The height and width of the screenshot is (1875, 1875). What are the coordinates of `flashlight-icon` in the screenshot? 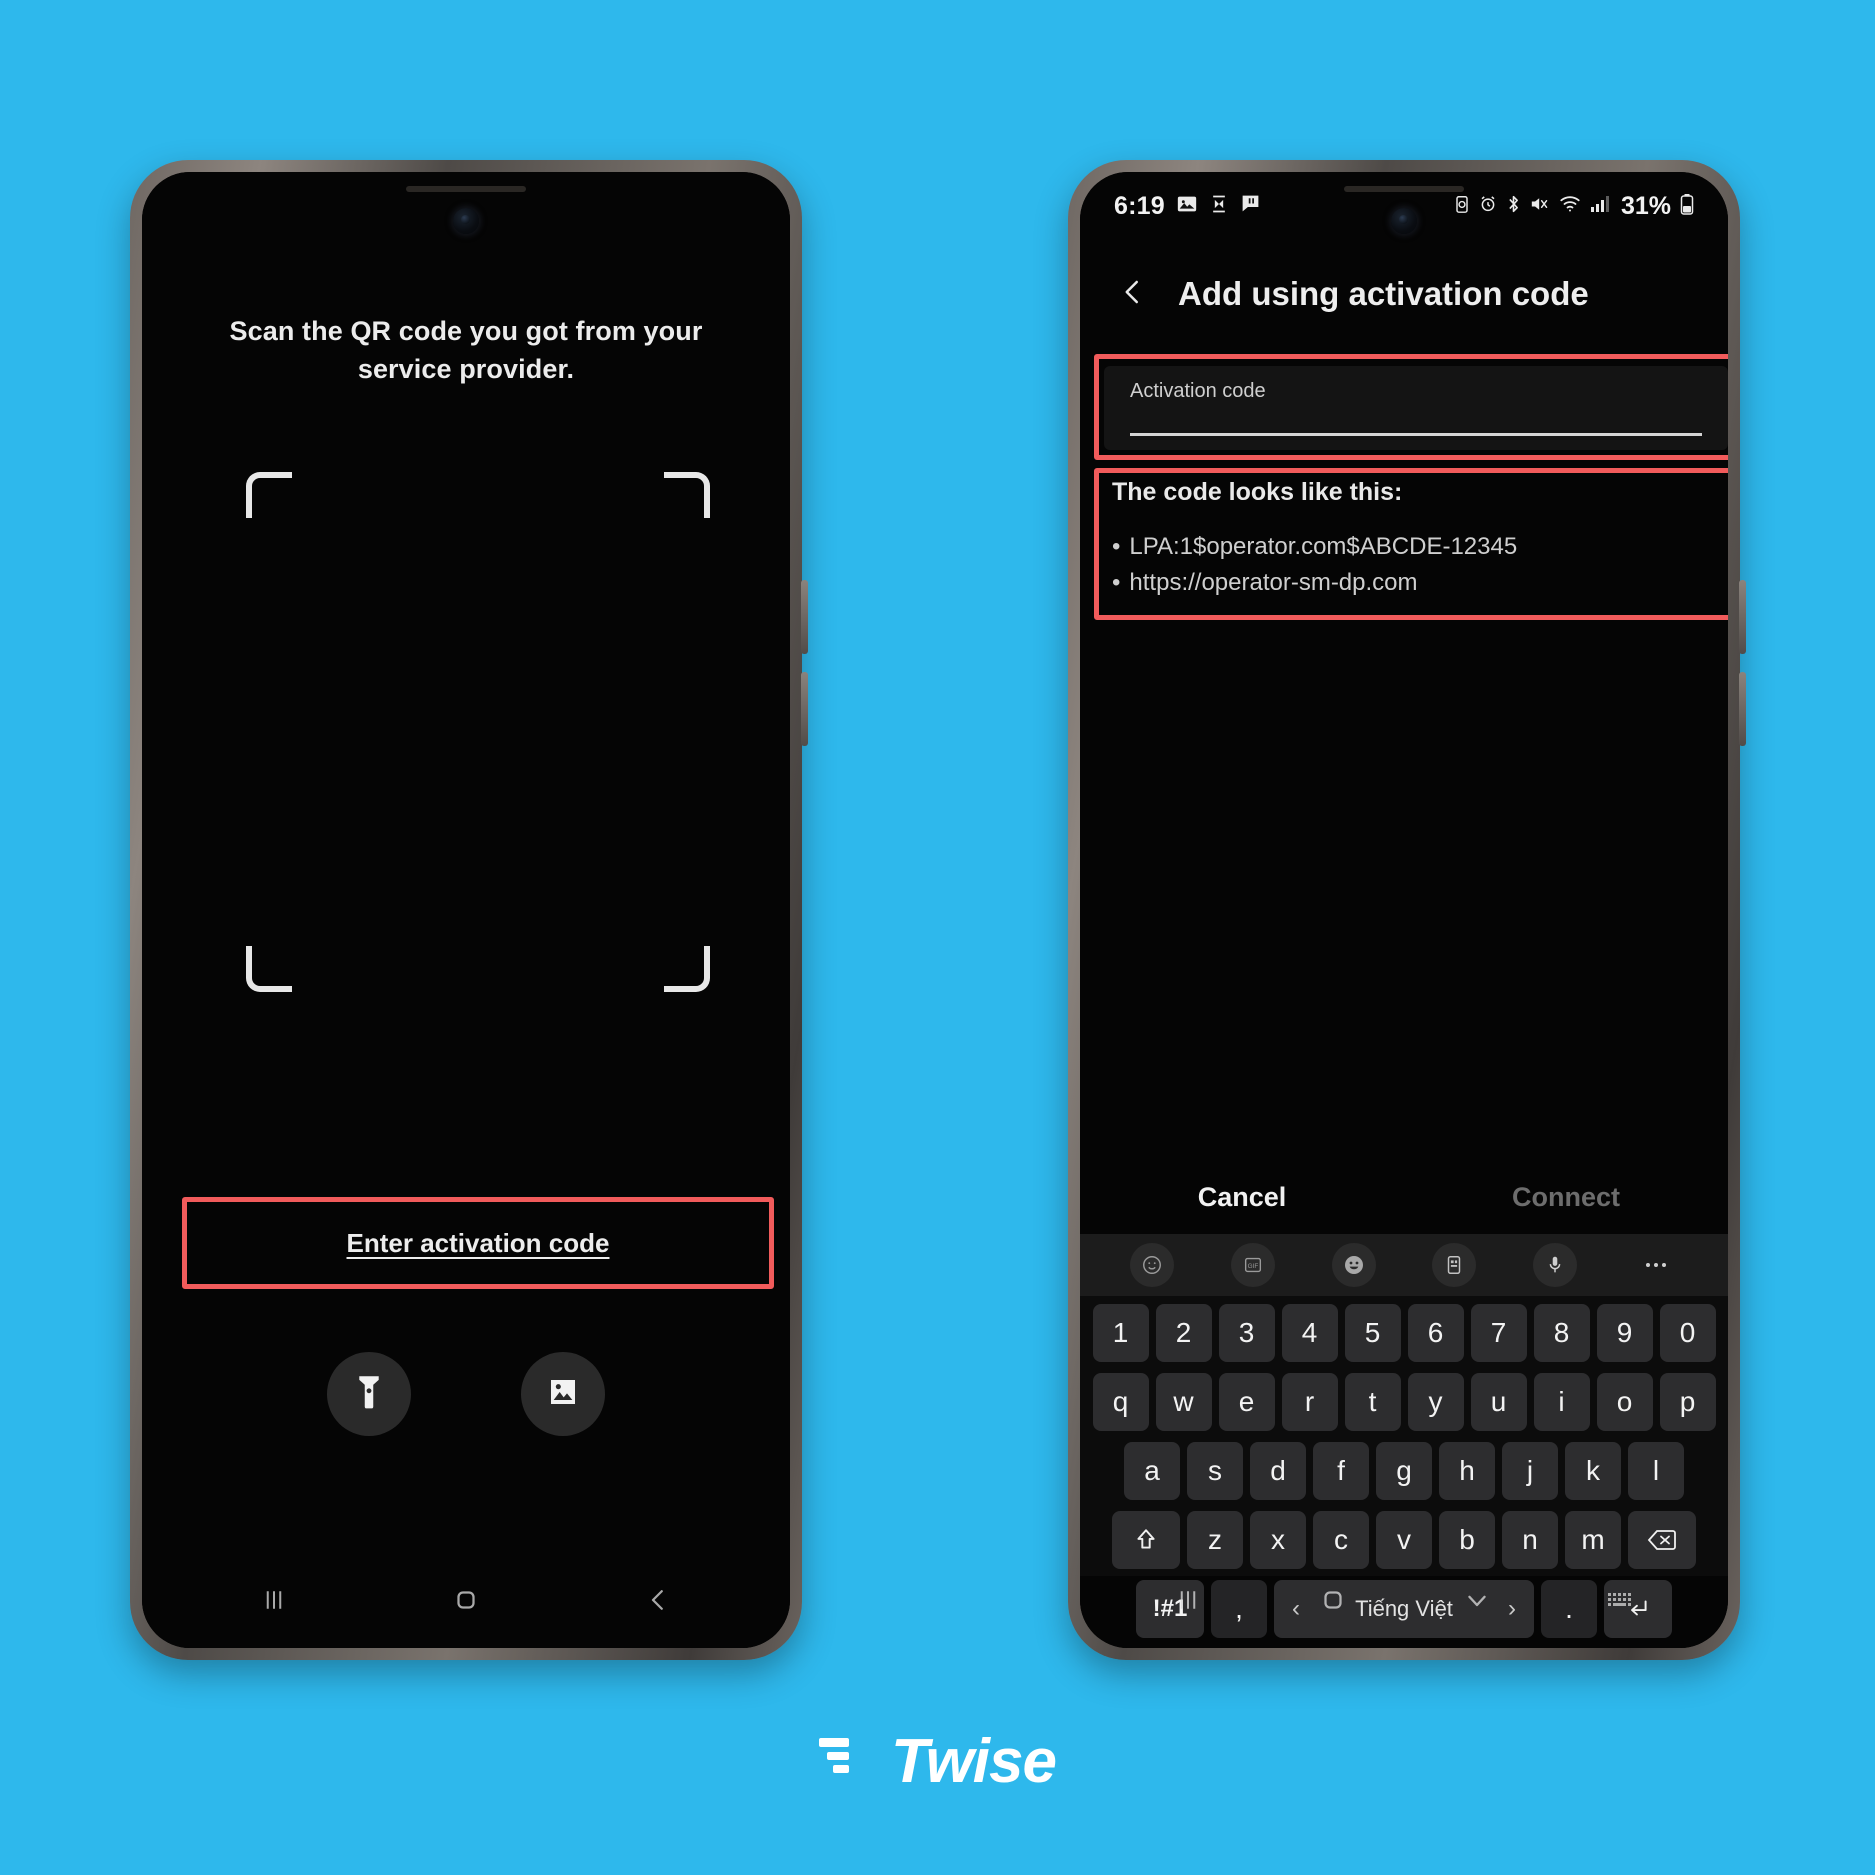 It's located at (369, 1394).